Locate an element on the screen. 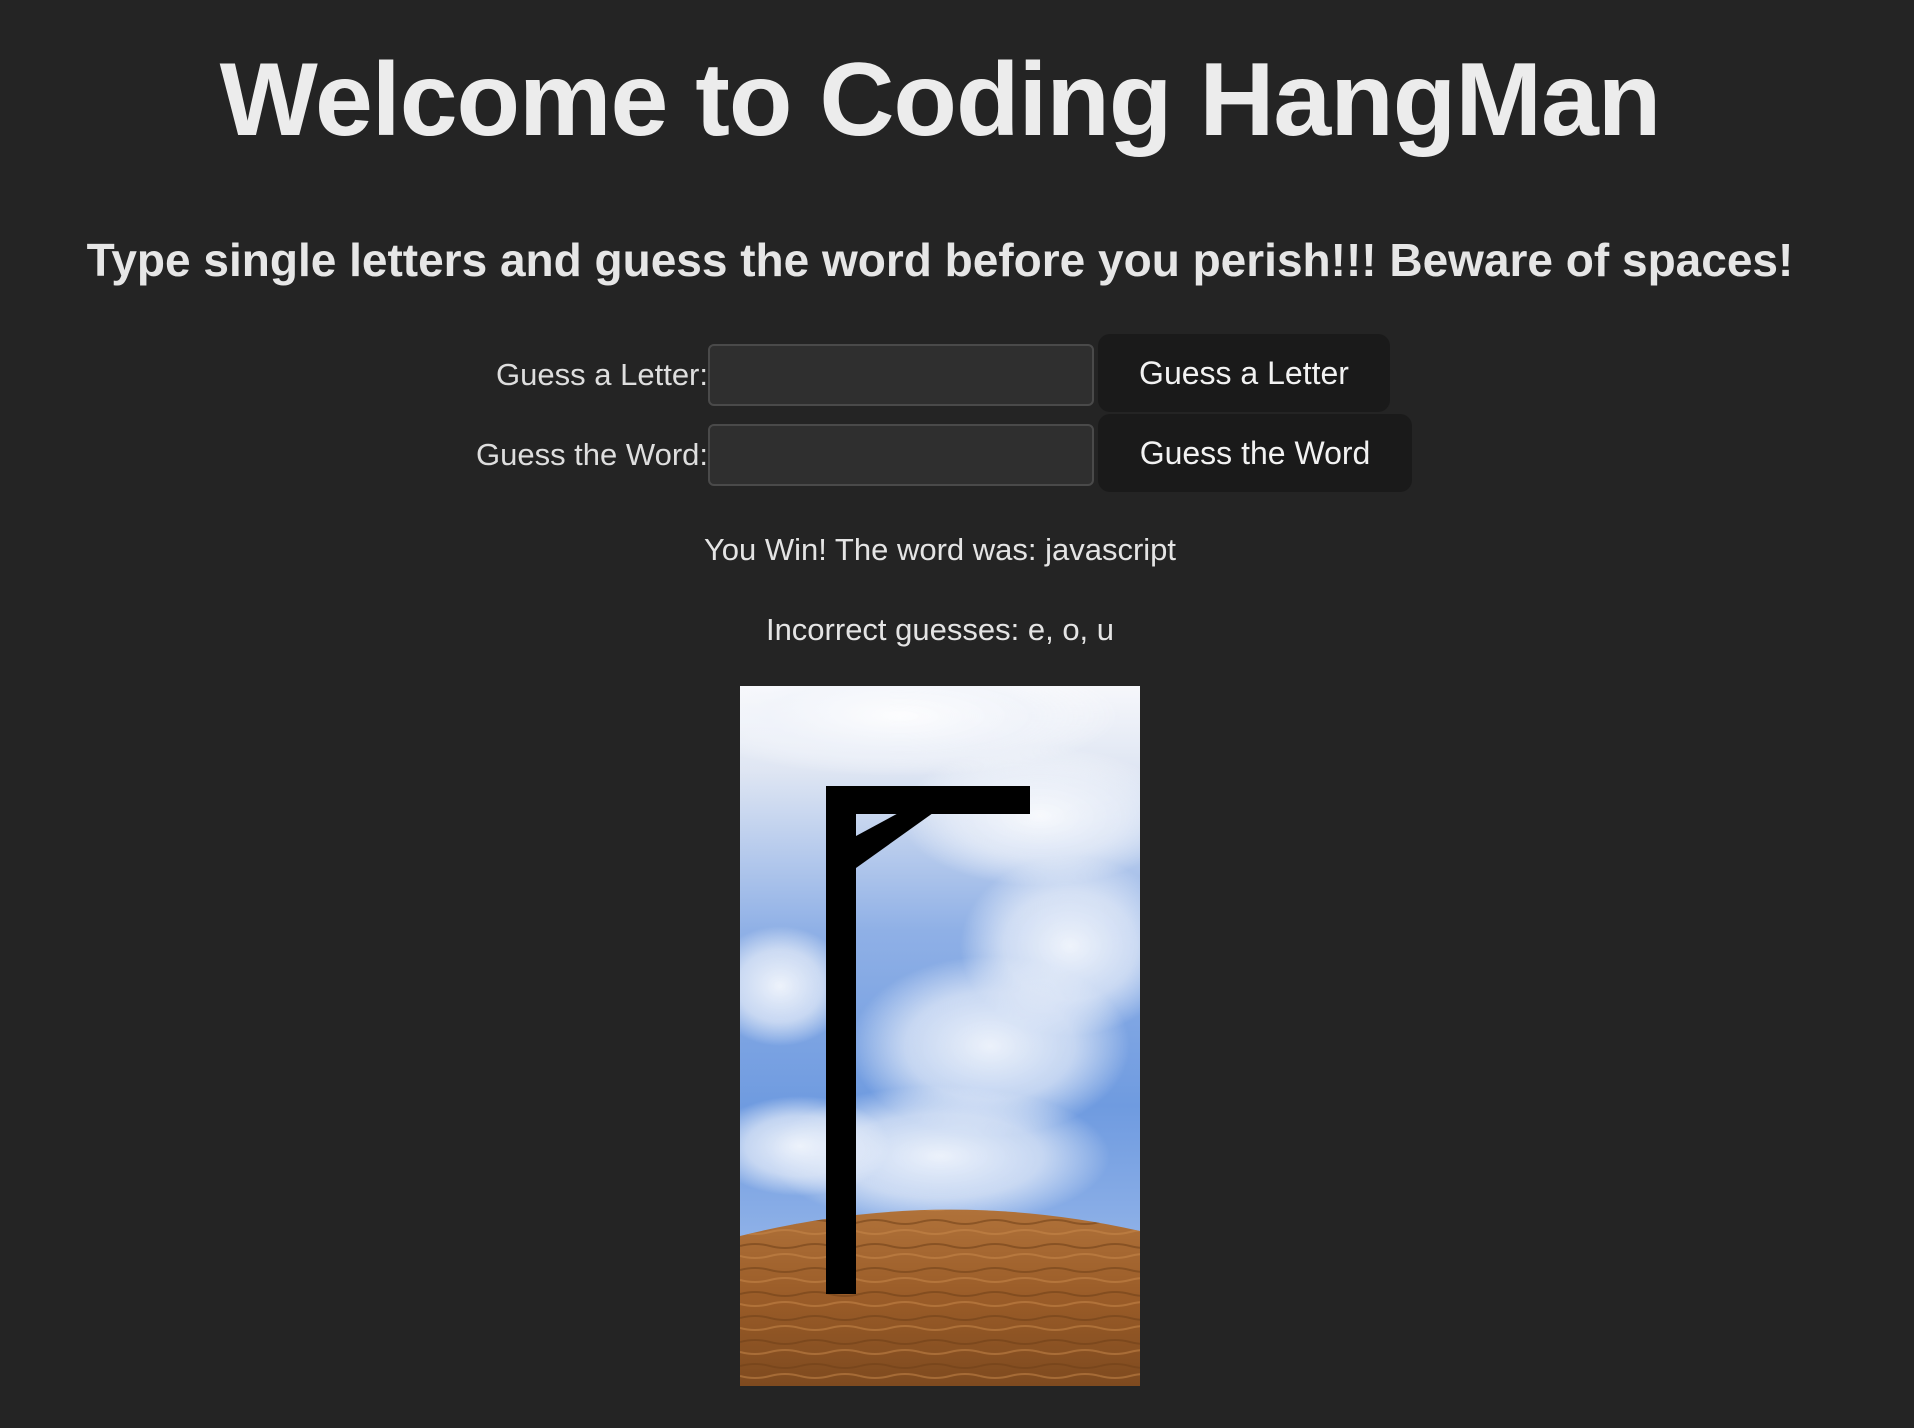  gallows-post is located at coordinates (841, 1040).